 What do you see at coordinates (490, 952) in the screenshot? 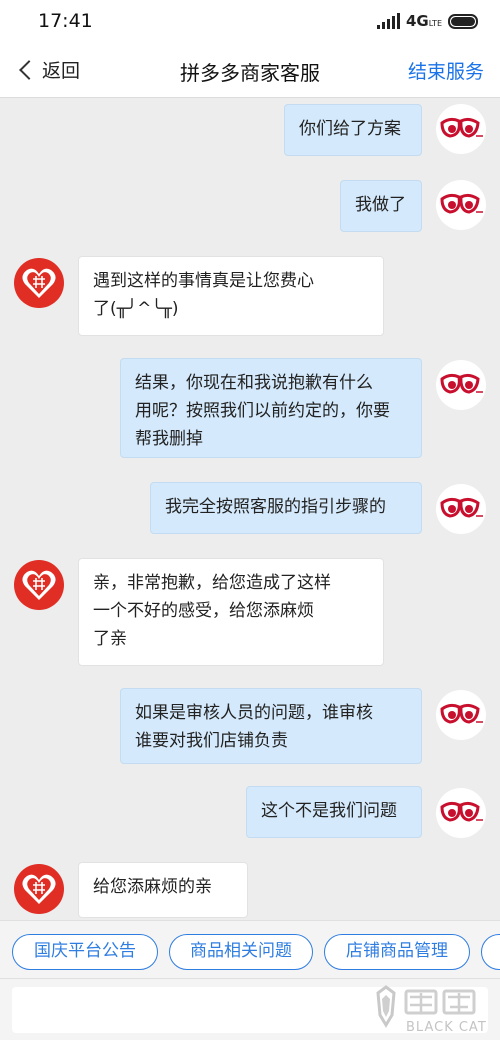
I see `quick-reply-chip-more` at bounding box center [490, 952].